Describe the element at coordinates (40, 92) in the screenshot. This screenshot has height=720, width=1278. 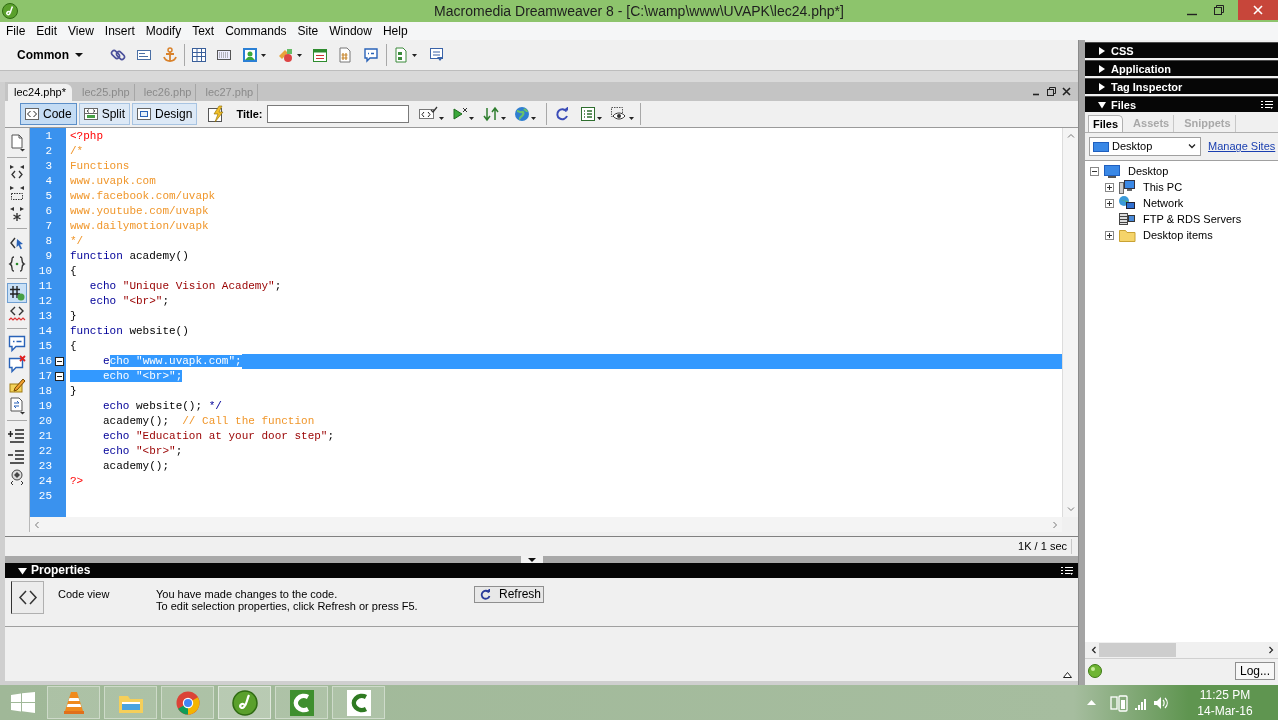
I see `document-tab: lec24.php*` at that location.